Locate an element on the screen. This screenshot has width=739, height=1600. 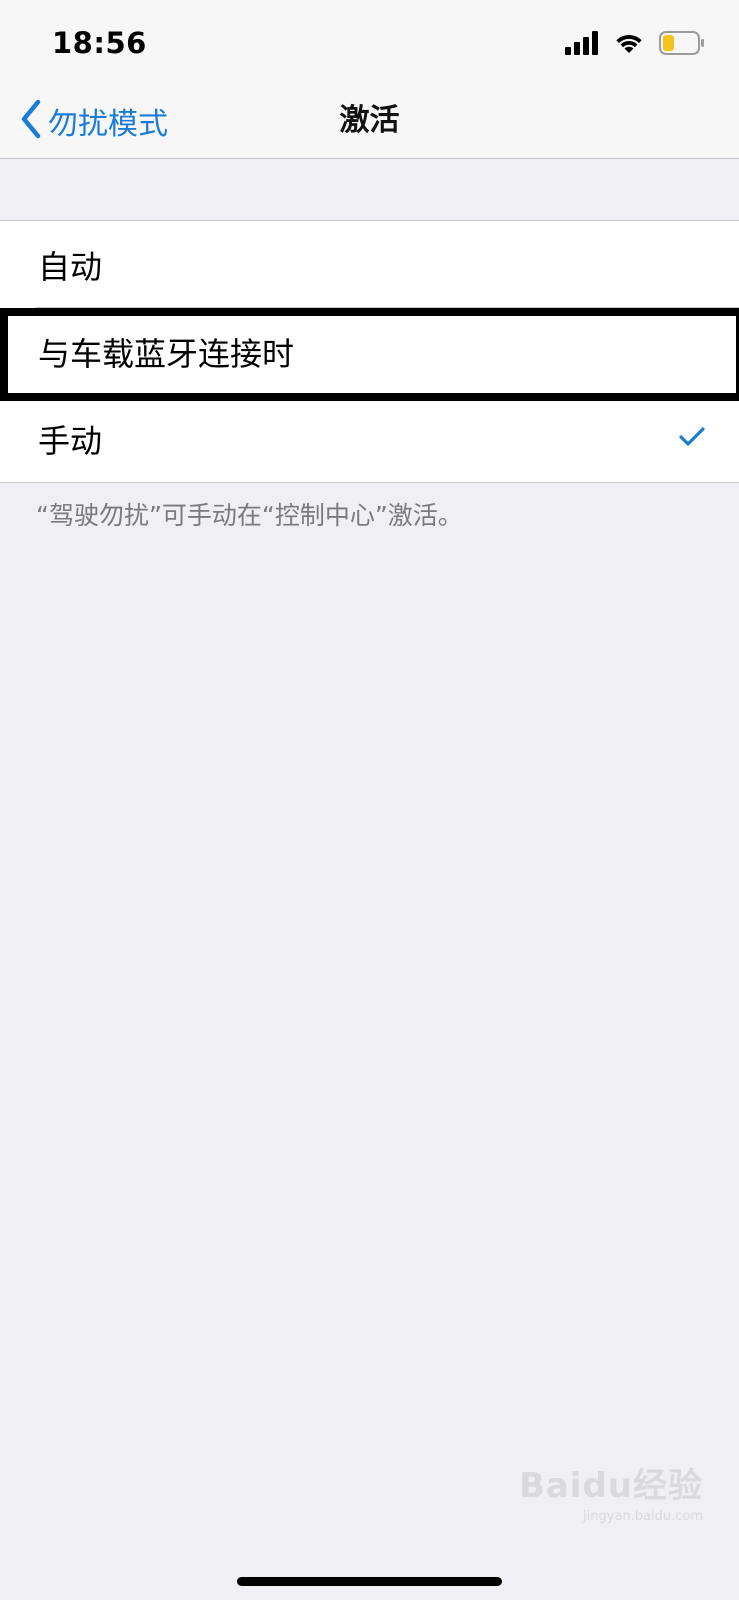
checkmark-icon is located at coordinates (692, 438).